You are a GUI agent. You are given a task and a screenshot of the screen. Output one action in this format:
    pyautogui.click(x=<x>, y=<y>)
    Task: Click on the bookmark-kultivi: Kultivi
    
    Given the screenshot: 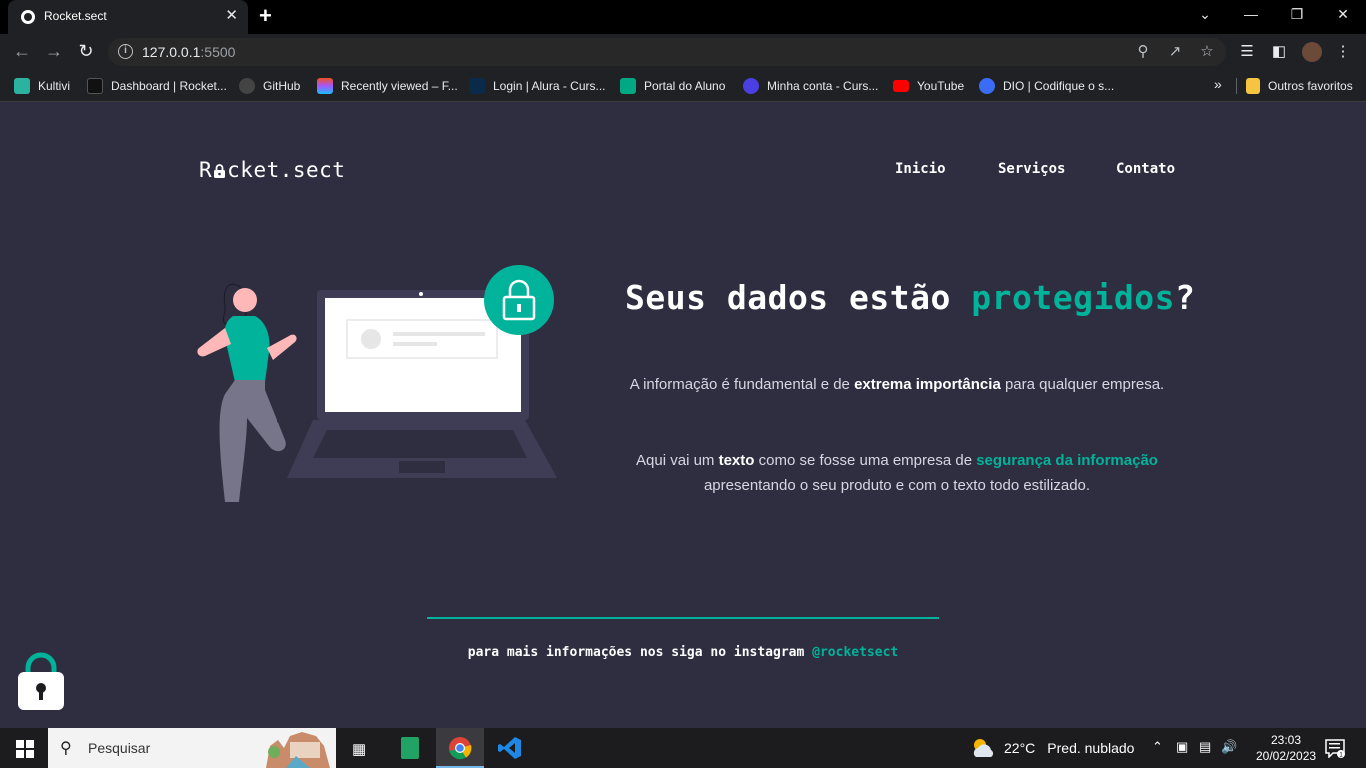 What is the action you would take?
    pyautogui.click(x=42, y=86)
    